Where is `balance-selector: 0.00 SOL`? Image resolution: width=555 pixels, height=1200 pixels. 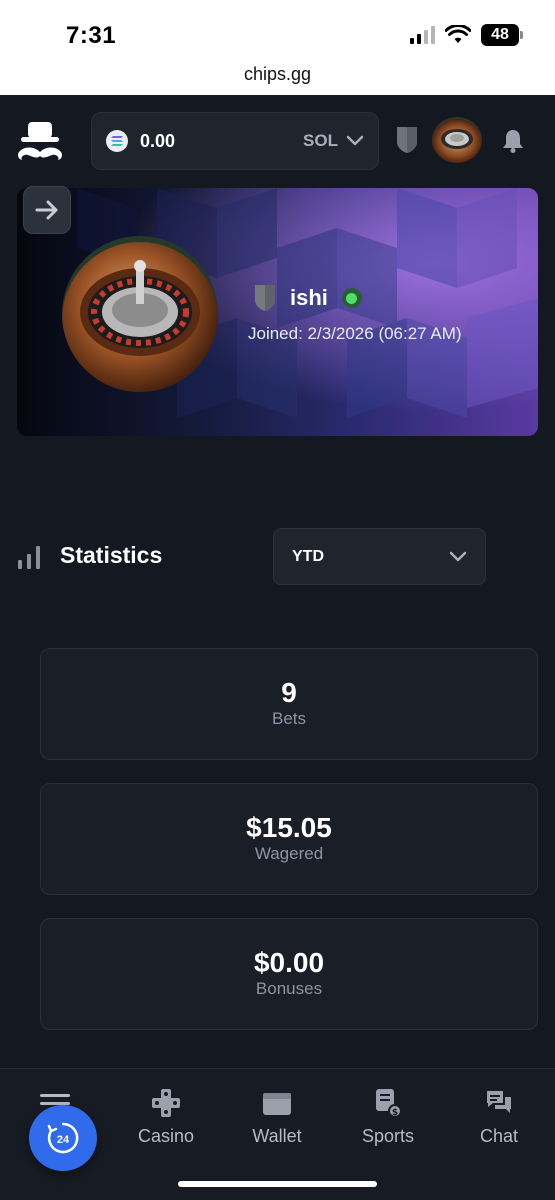 balance-selector: 0.00 SOL is located at coordinates (235, 141).